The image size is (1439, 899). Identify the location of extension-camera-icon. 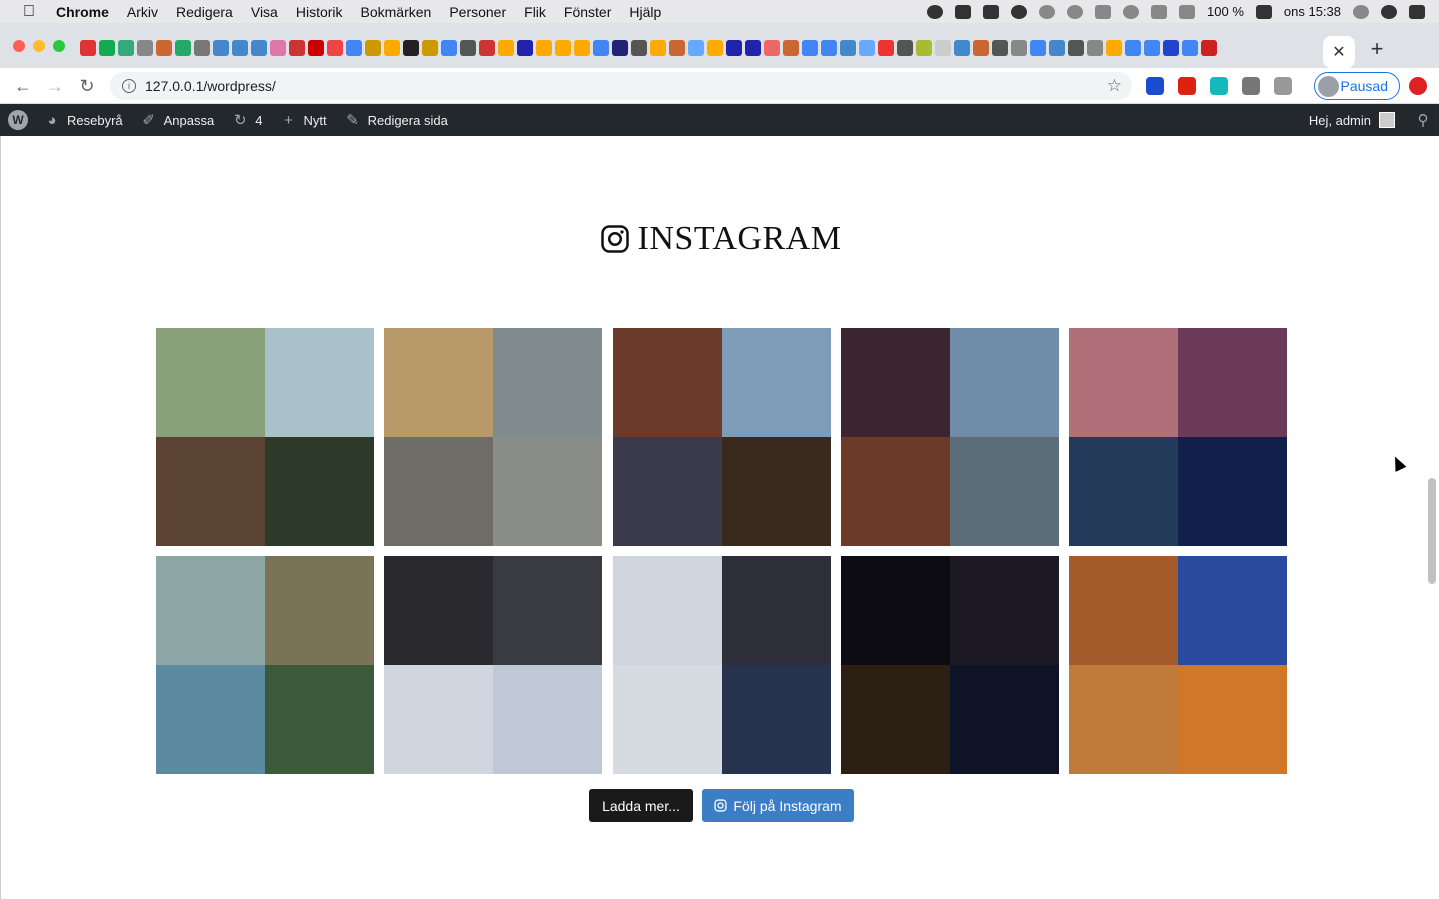
(1283, 86).